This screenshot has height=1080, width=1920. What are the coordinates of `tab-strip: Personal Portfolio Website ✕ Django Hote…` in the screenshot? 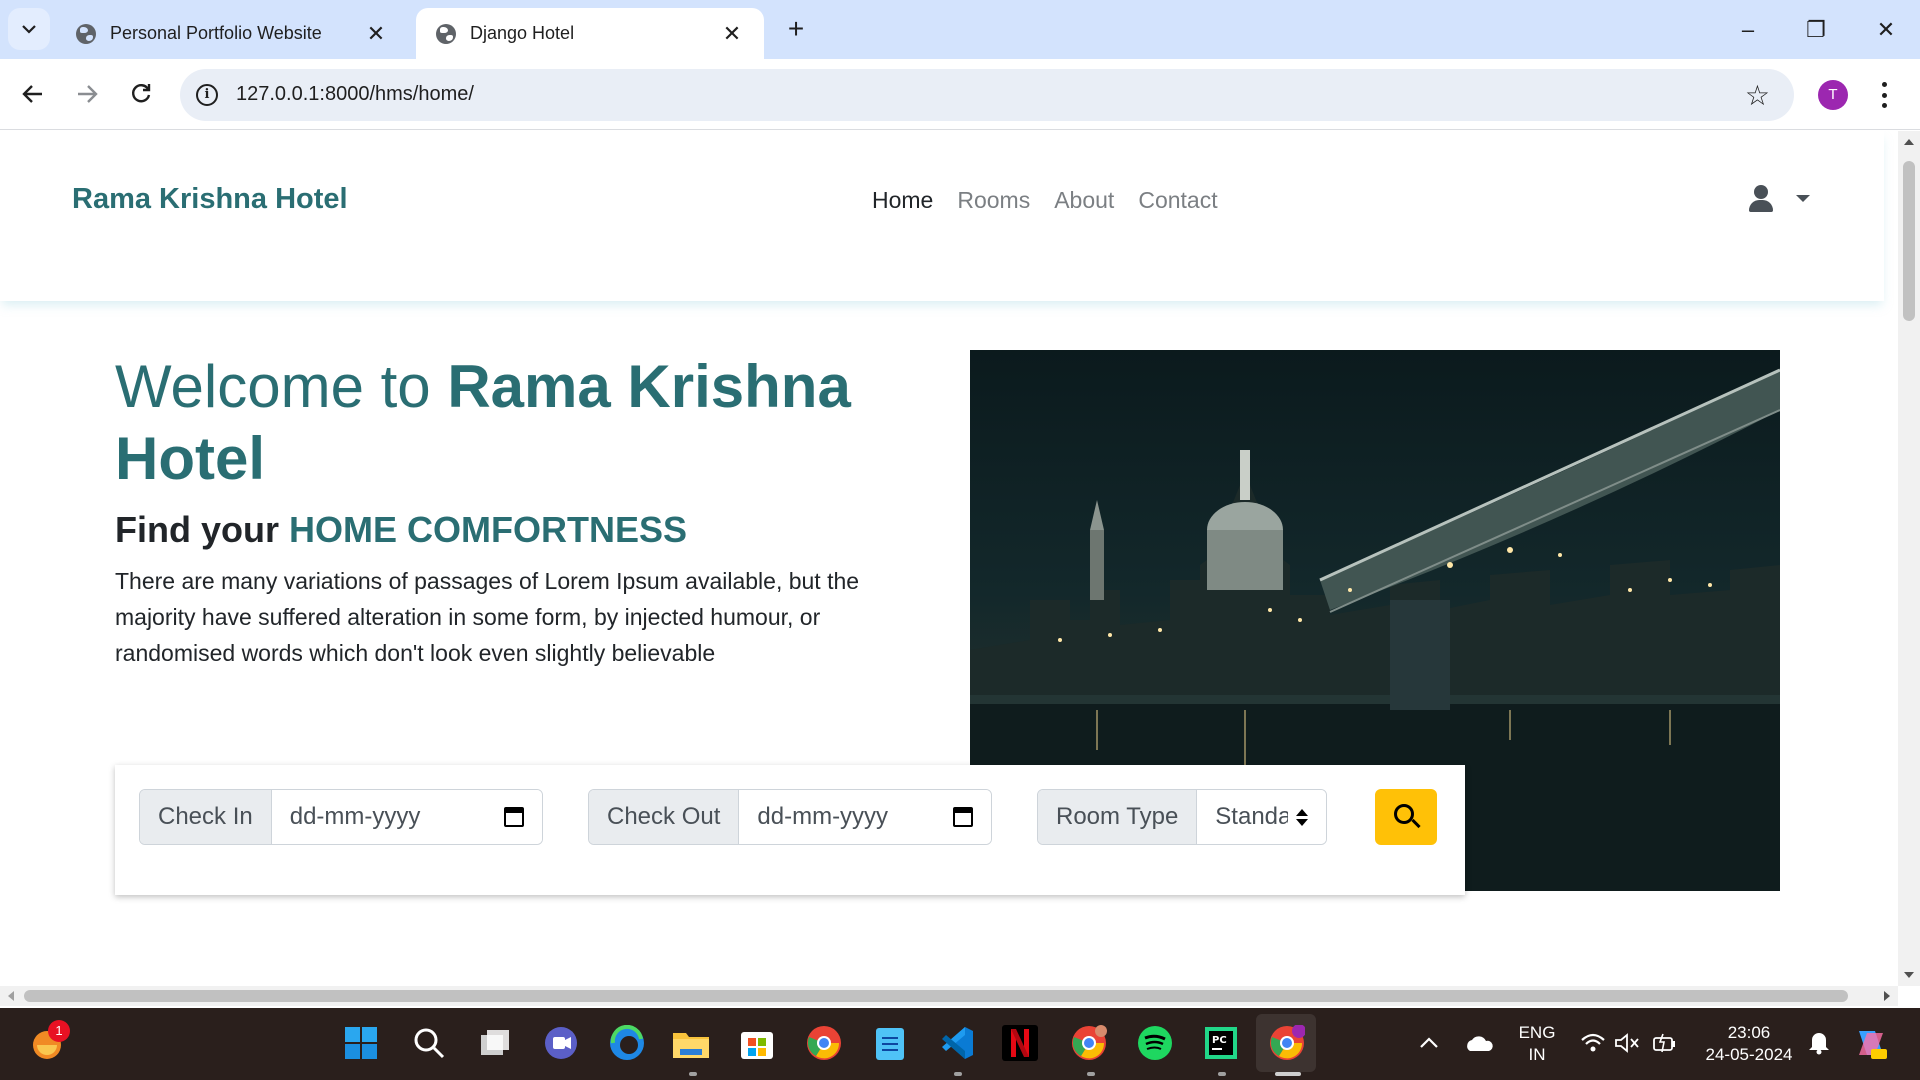 It's located at (960, 29).